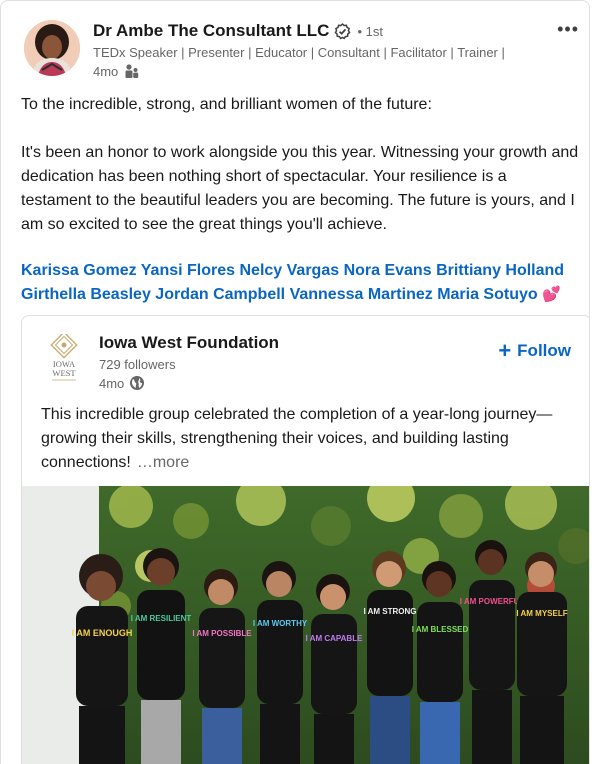  What do you see at coordinates (280, 623) in the screenshot?
I see `shirt-label: I AM WORTHY` at bounding box center [280, 623].